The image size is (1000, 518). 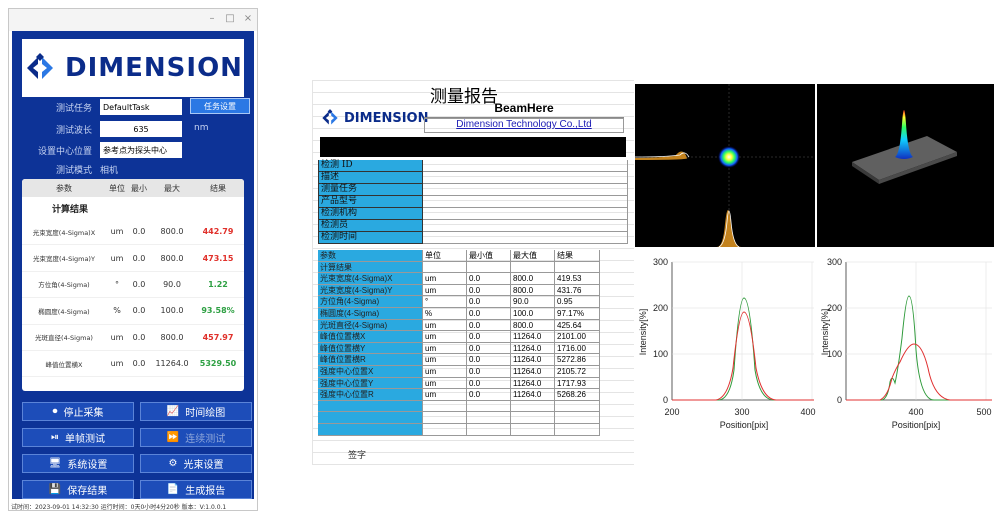 What do you see at coordinates (524, 125) in the screenshot?
I see `company-link: Dimension Technology Co.,Ltd` at bounding box center [524, 125].